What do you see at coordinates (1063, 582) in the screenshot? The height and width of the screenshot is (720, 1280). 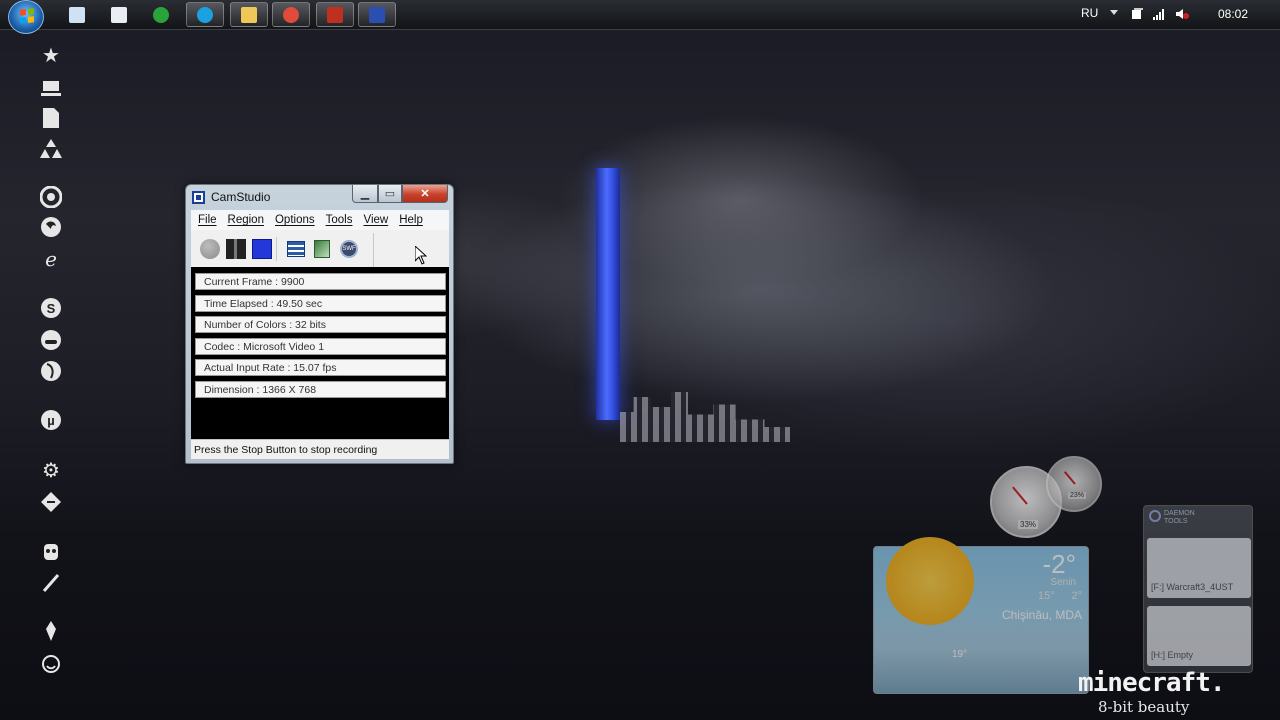 I see `weather-day: Senin` at bounding box center [1063, 582].